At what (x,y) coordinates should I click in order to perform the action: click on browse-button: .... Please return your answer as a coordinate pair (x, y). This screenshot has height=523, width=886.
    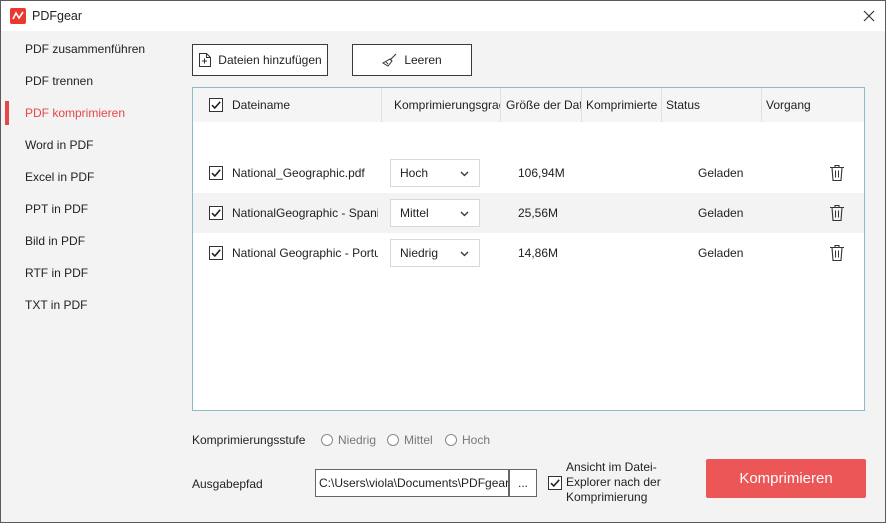
    Looking at the image, I should click on (523, 483).